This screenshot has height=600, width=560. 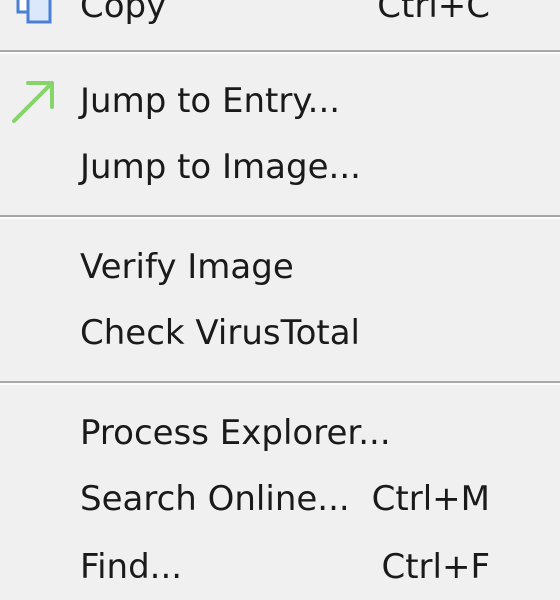 What do you see at coordinates (187, 267) in the screenshot?
I see `menu-item-label: Verify Image` at bounding box center [187, 267].